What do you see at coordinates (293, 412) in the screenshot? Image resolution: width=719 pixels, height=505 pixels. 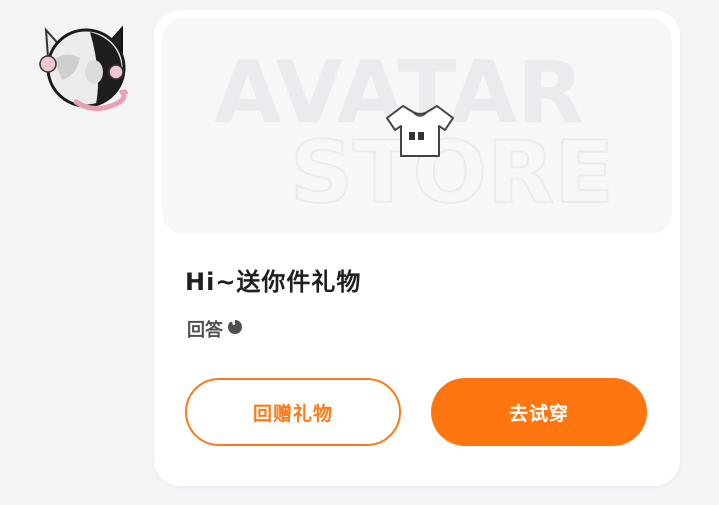 I see `return-gift-button: 回赠礼物` at bounding box center [293, 412].